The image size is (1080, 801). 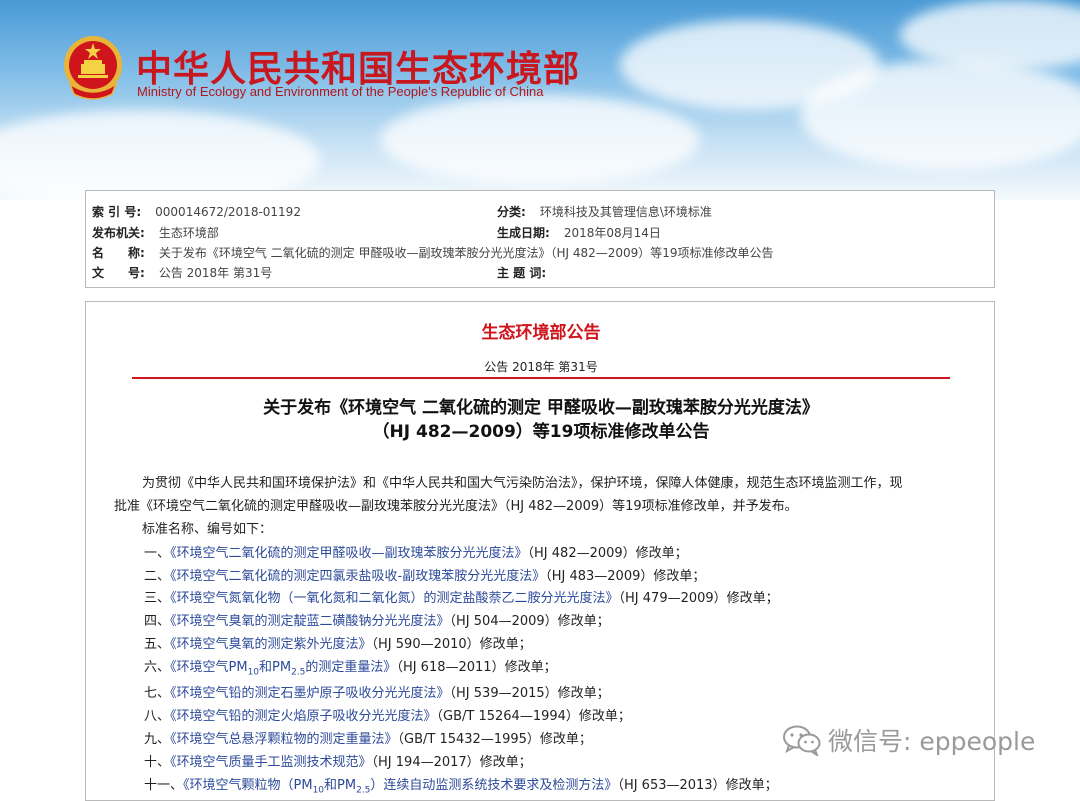 What do you see at coordinates (533, 716) in the screenshot?
I see `standard-code: （GB/T 15264—1994）修改单；` at bounding box center [533, 716].